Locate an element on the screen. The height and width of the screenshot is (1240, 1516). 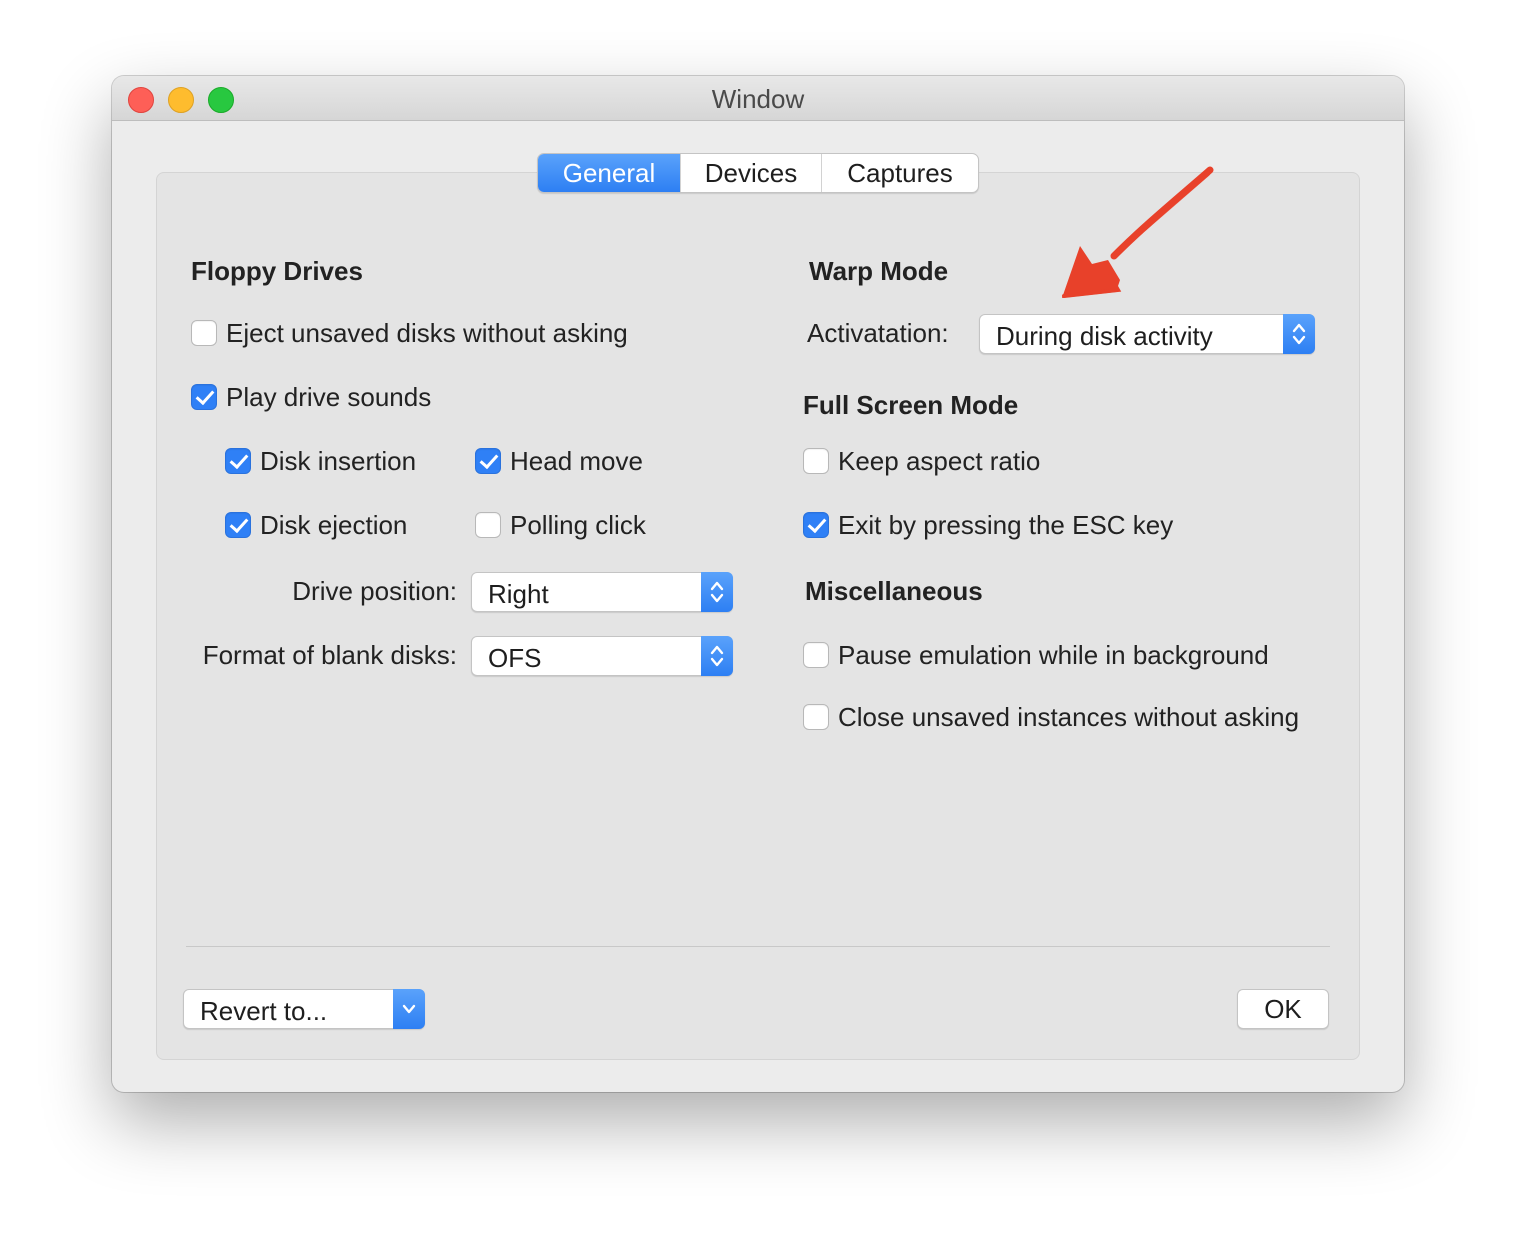
polling-click-checkbox is located at coordinates (488, 525).